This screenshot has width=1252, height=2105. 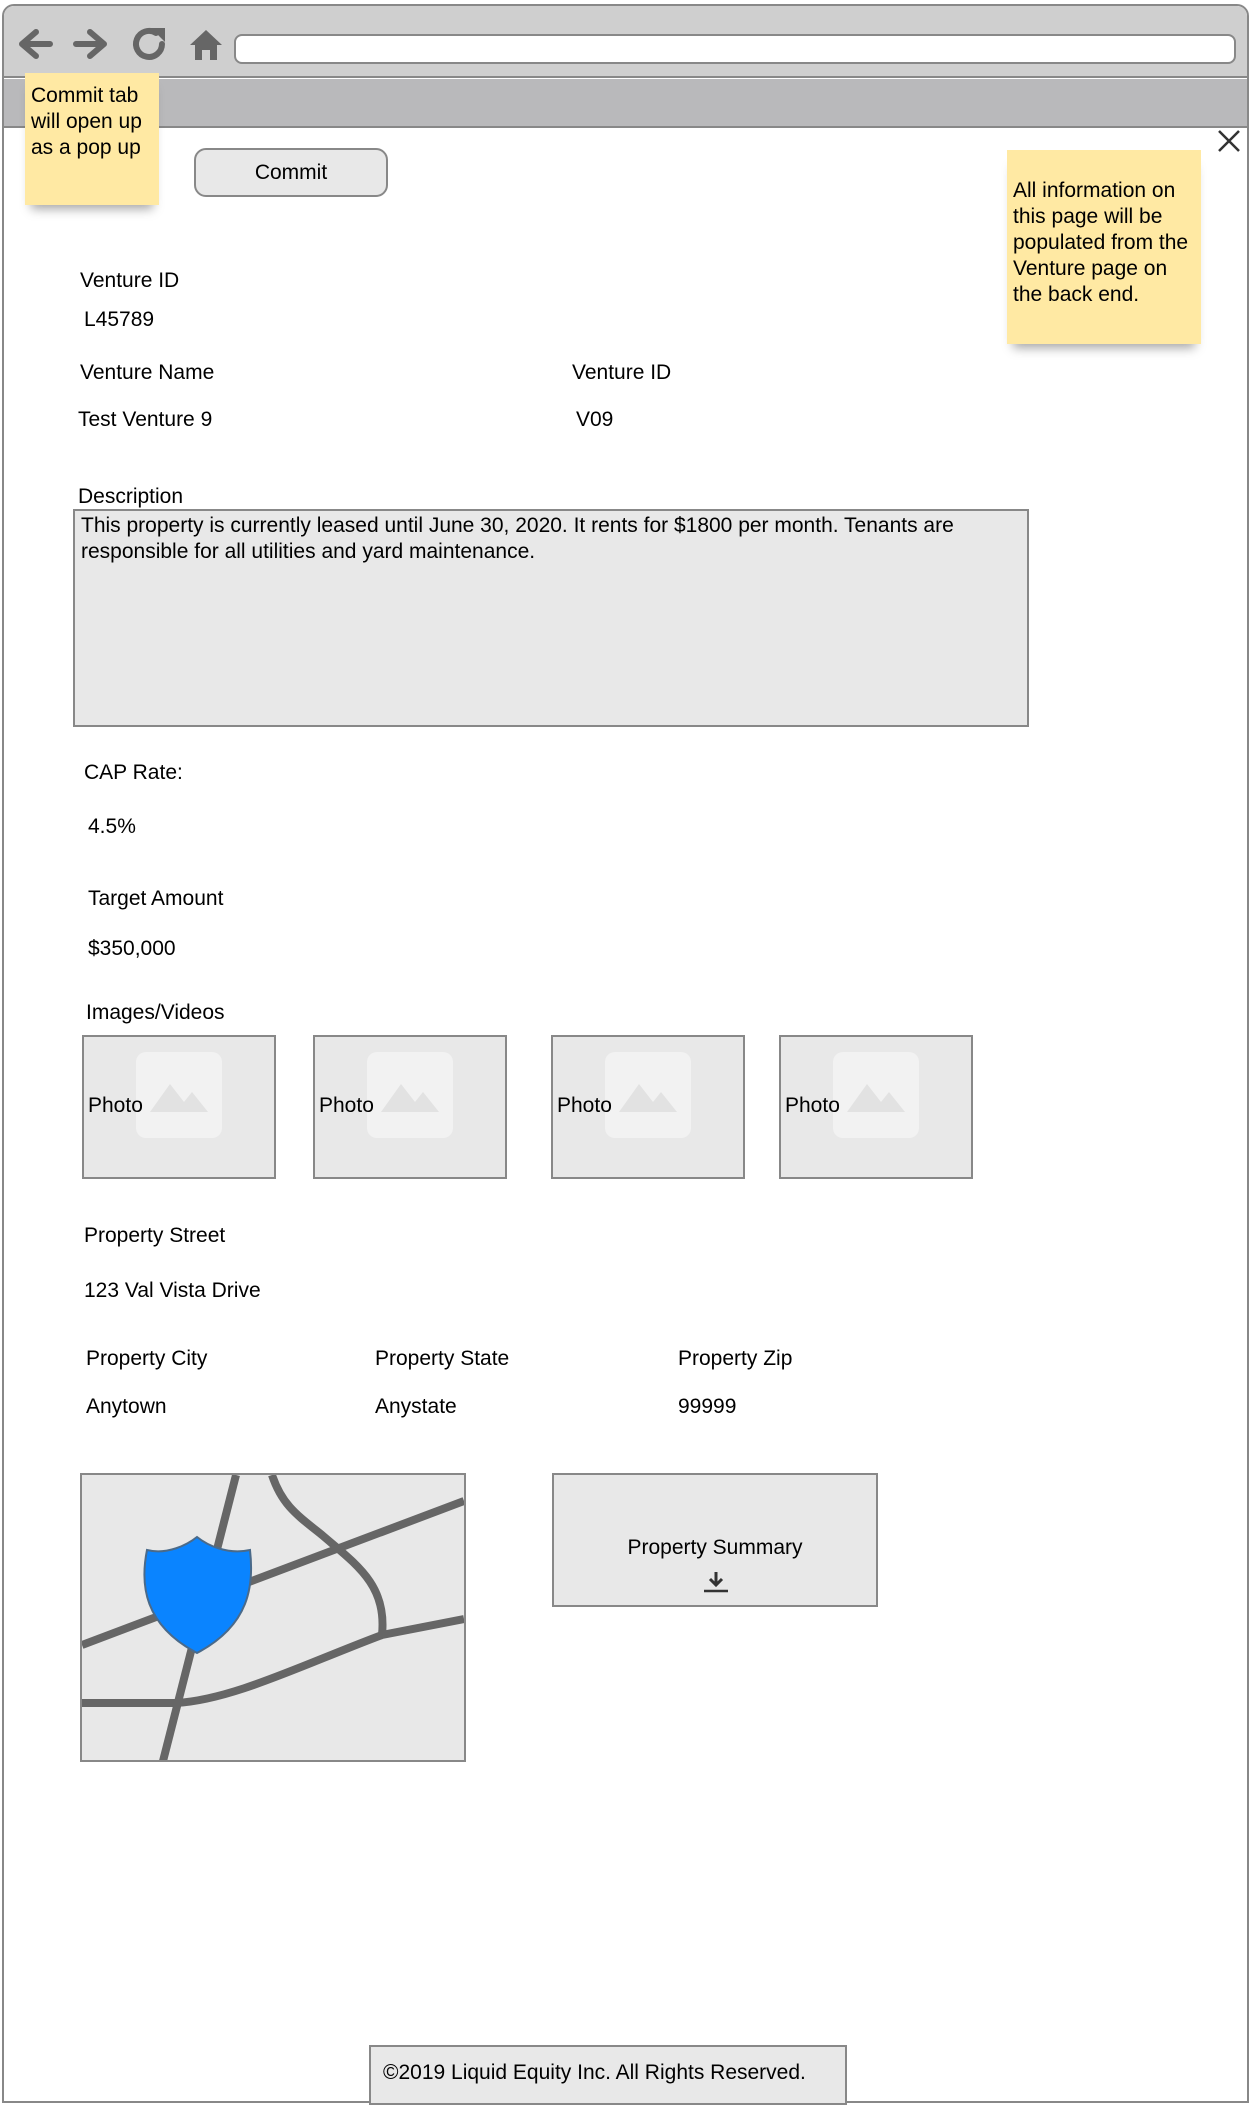 What do you see at coordinates (130, 280) in the screenshot?
I see `venture-id-label: Venture ID` at bounding box center [130, 280].